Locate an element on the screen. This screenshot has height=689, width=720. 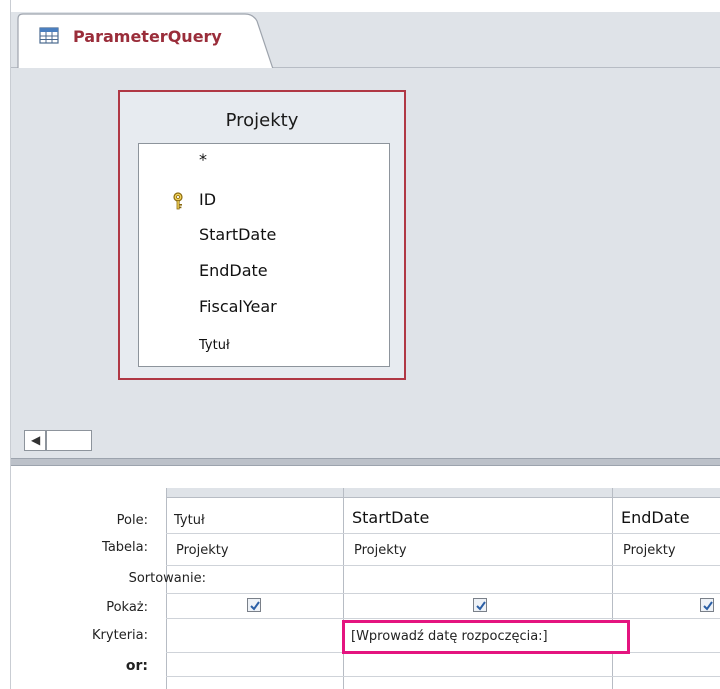
key-icon is located at coordinates (178, 201).